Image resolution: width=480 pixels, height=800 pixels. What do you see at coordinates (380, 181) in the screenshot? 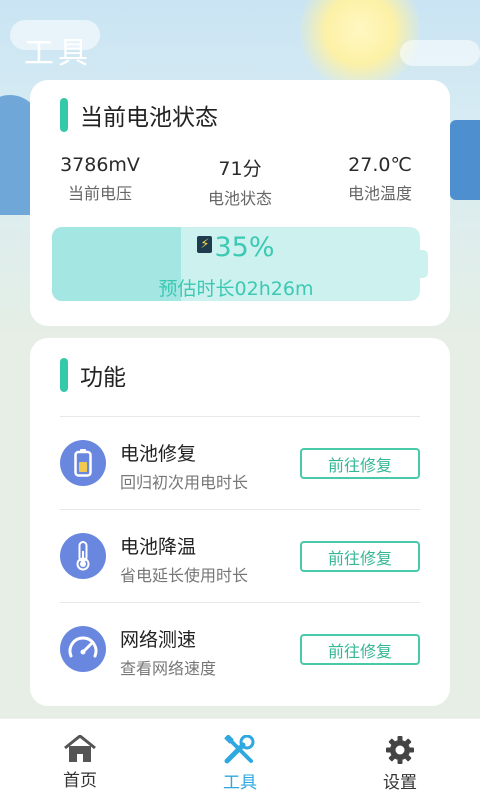
I see `stat-temperature: 27.0℃ 电池温度` at bounding box center [380, 181].